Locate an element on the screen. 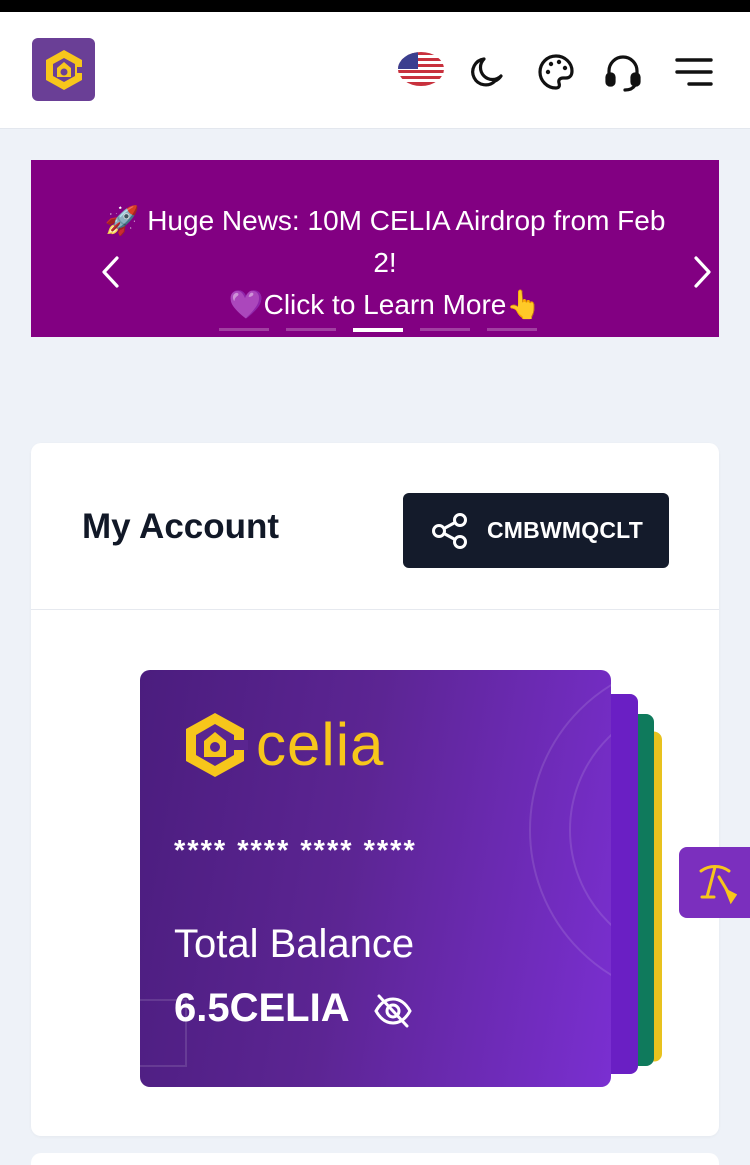 This screenshot has height=1165, width=750. divider is located at coordinates (375, 609).